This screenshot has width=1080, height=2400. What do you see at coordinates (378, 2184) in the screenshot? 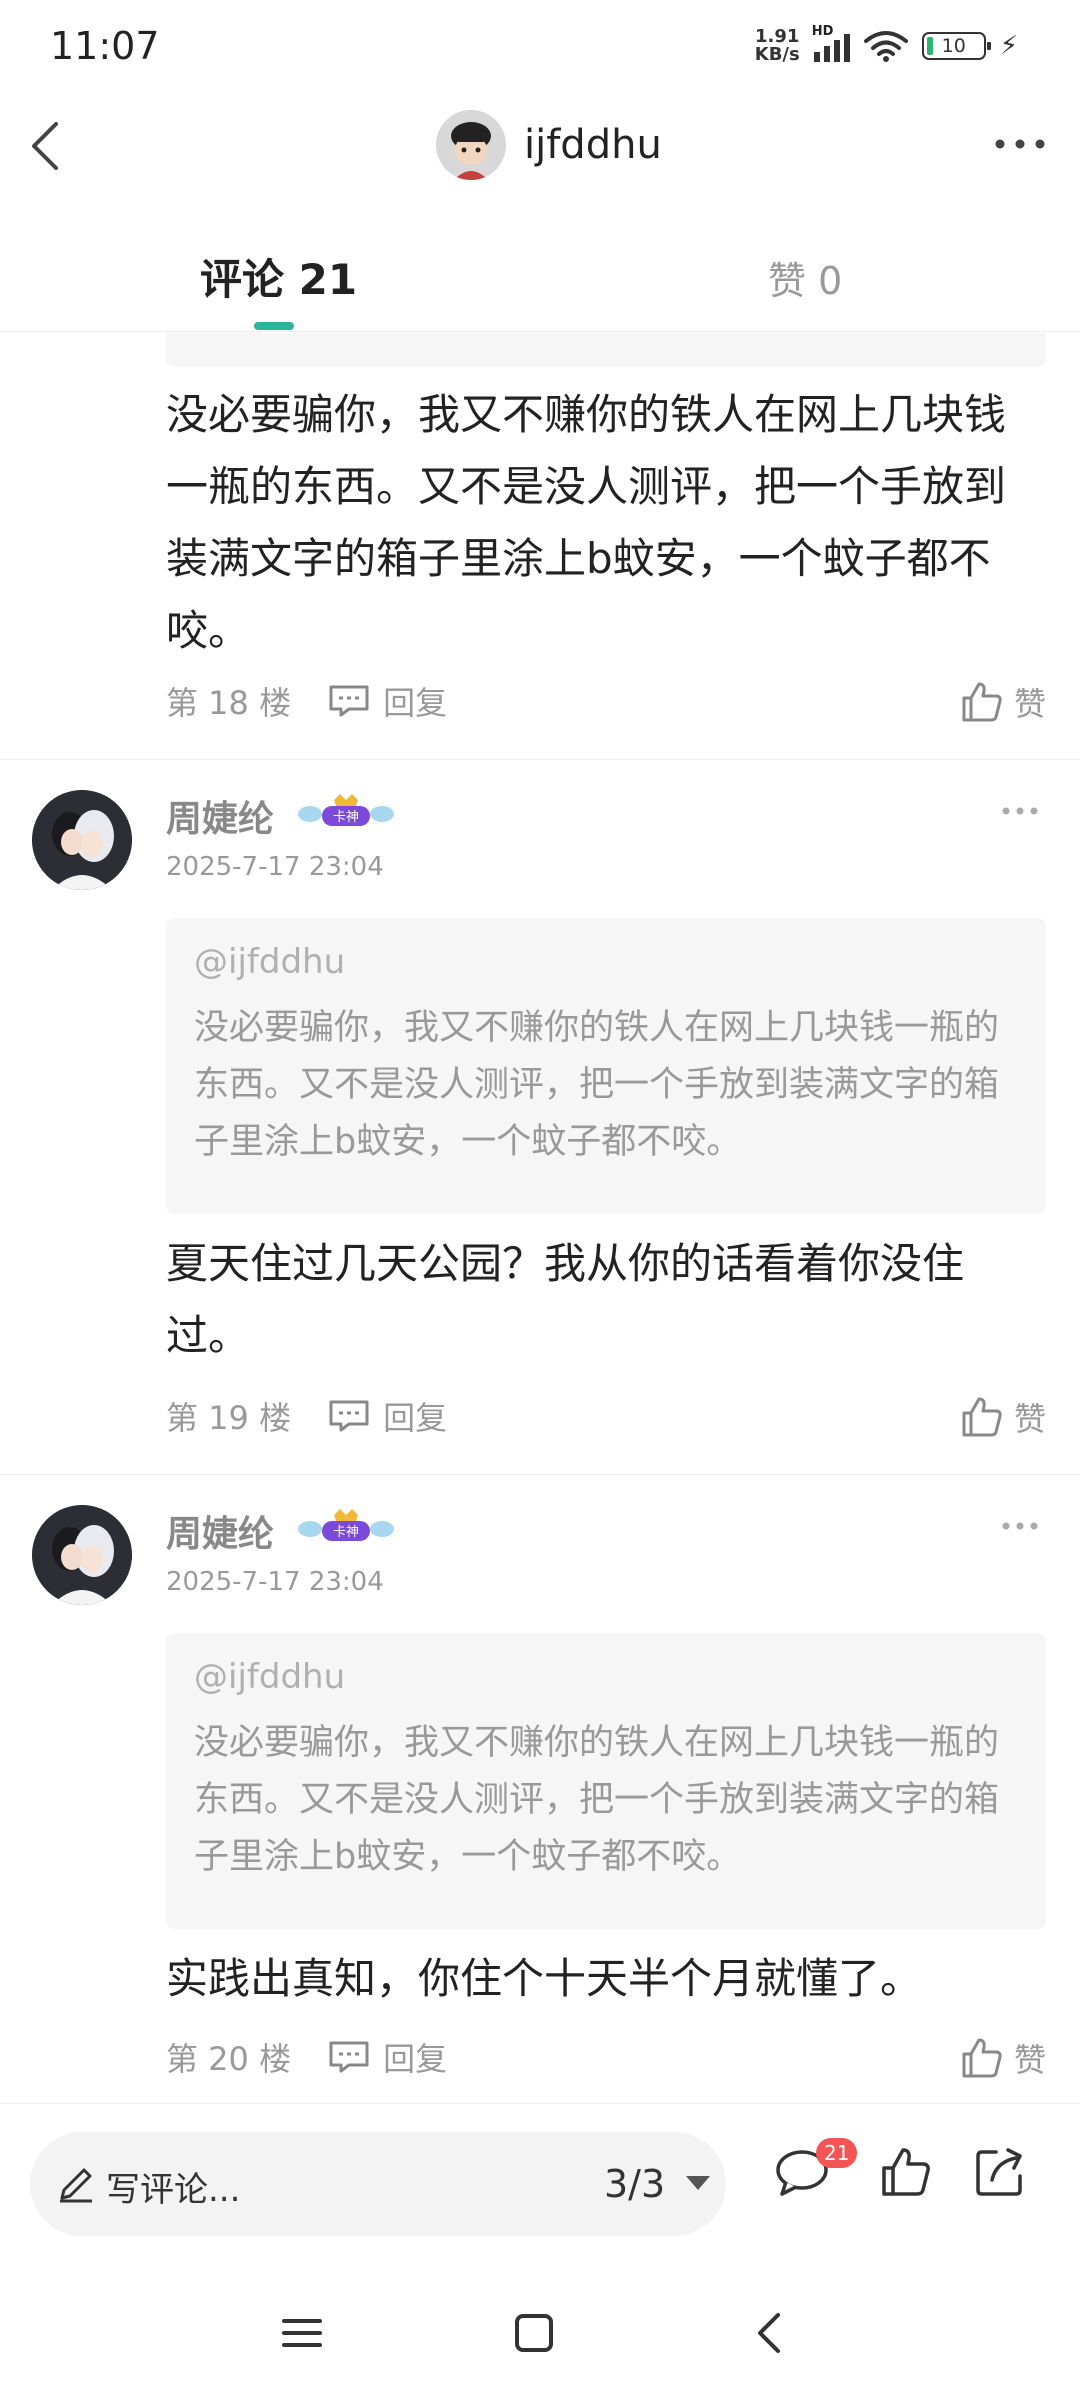
I see `write-comment-input: 写评论... 3/3` at bounding box center [378, 2184].